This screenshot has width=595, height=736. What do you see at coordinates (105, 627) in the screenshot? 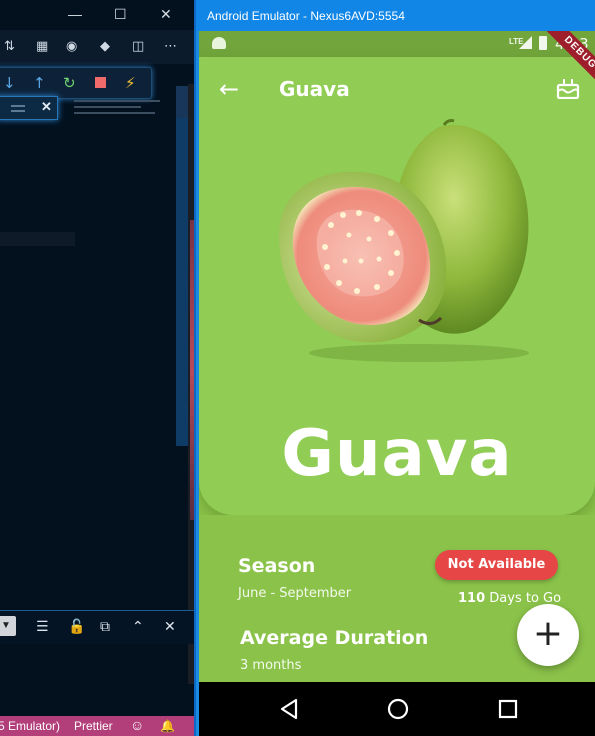
I see `copy-icon: ⧉` at bounding box center [105, 627].